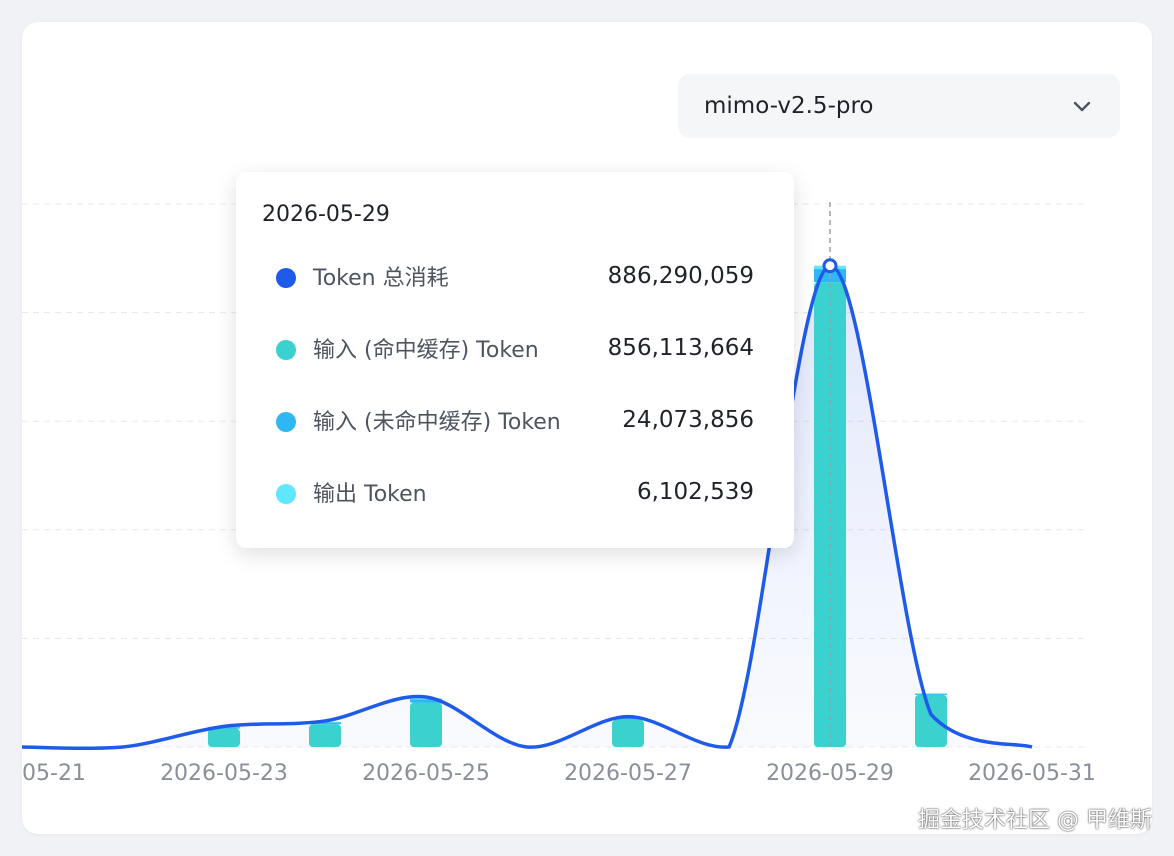 This screenshot has height=856, width=1174. I want to click on tooltip-date: 2026-05-29, so click(326, 214).